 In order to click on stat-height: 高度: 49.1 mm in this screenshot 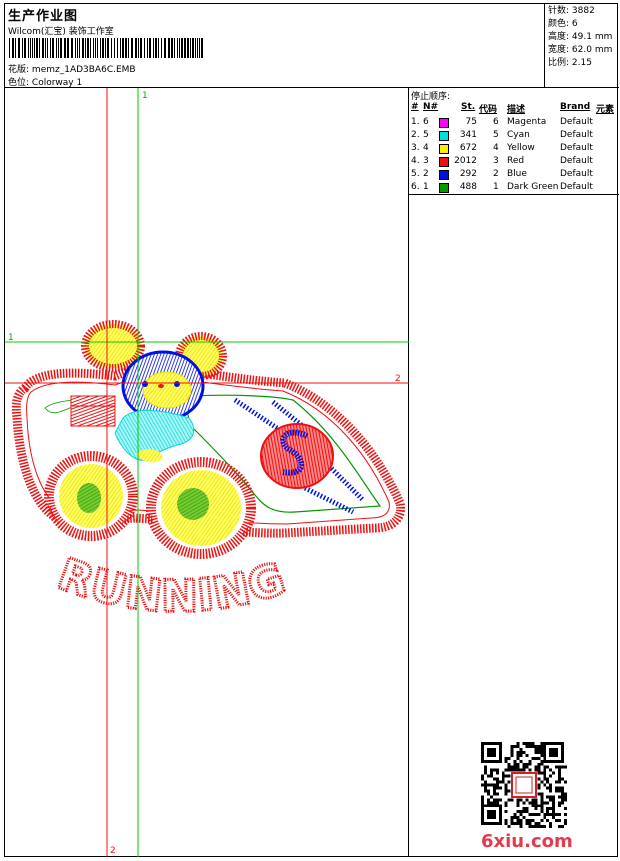, I will do `click(580, 37)`.